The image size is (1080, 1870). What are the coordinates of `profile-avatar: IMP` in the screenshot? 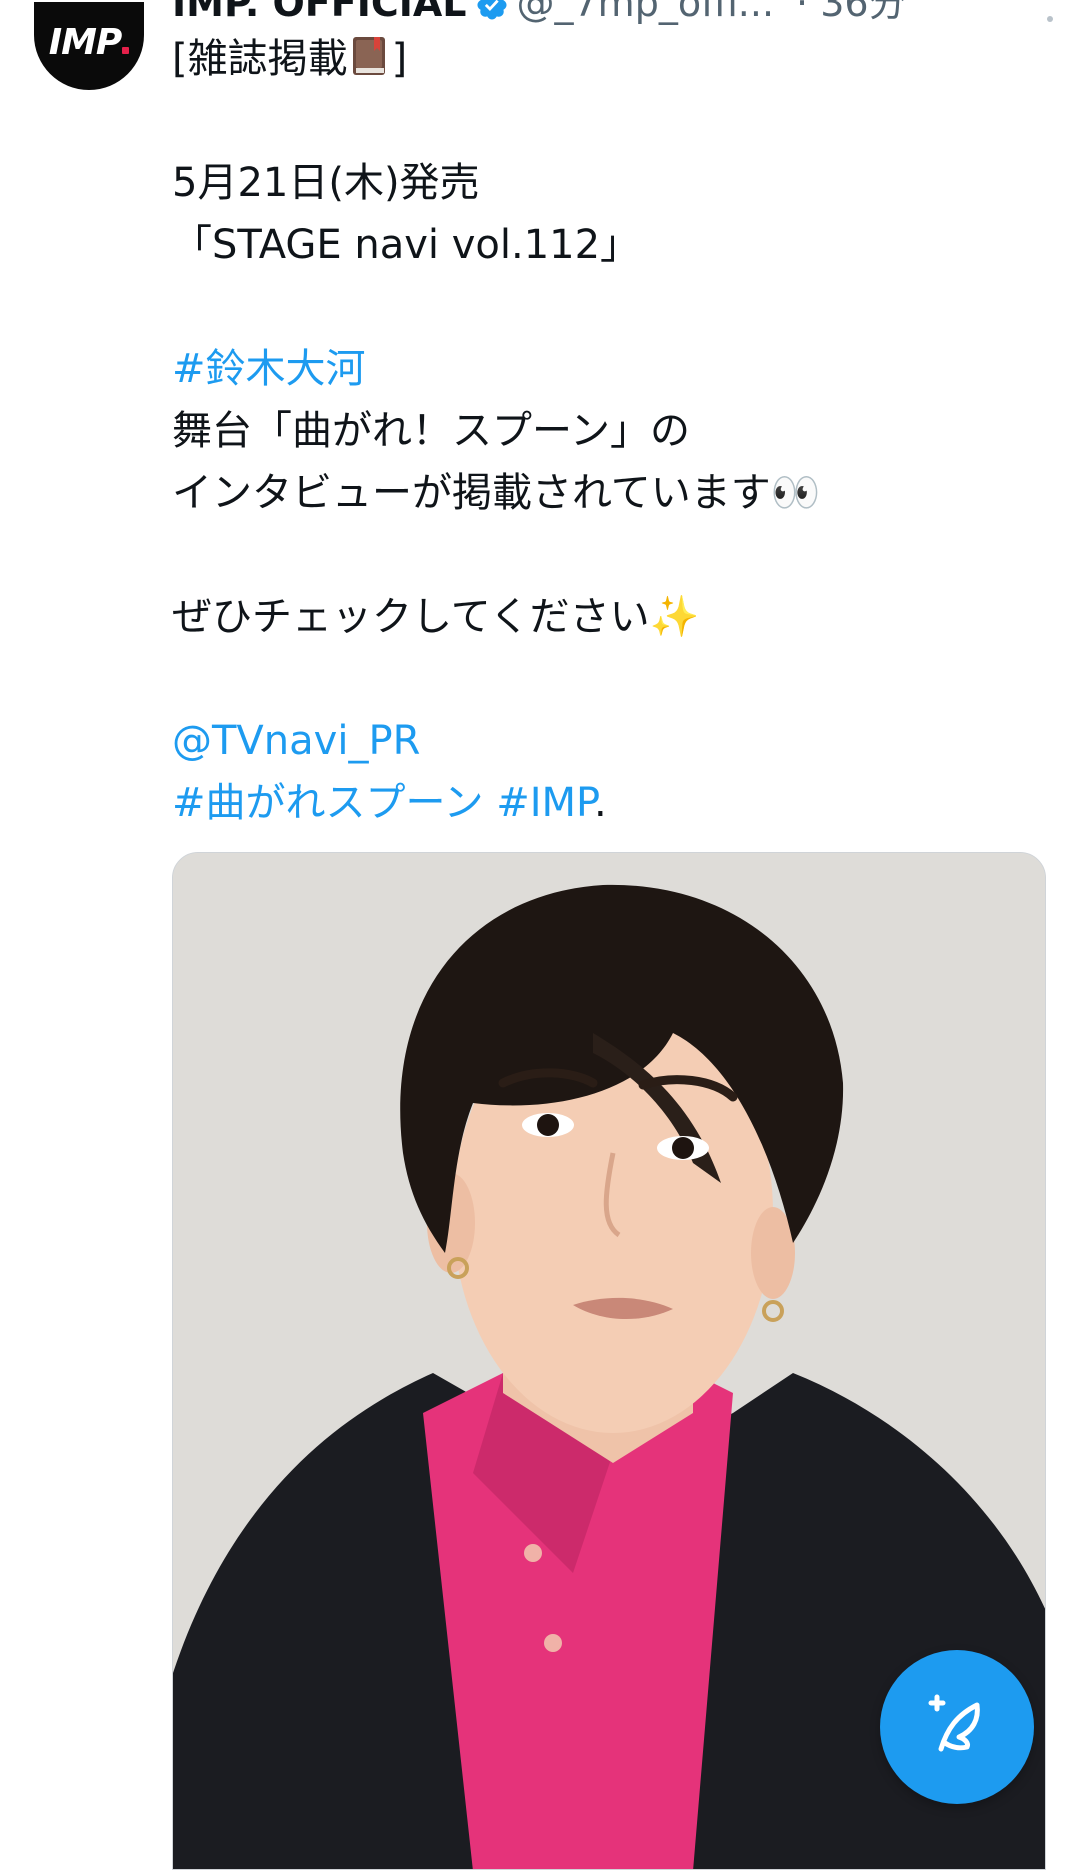 It's located at (89, 46).